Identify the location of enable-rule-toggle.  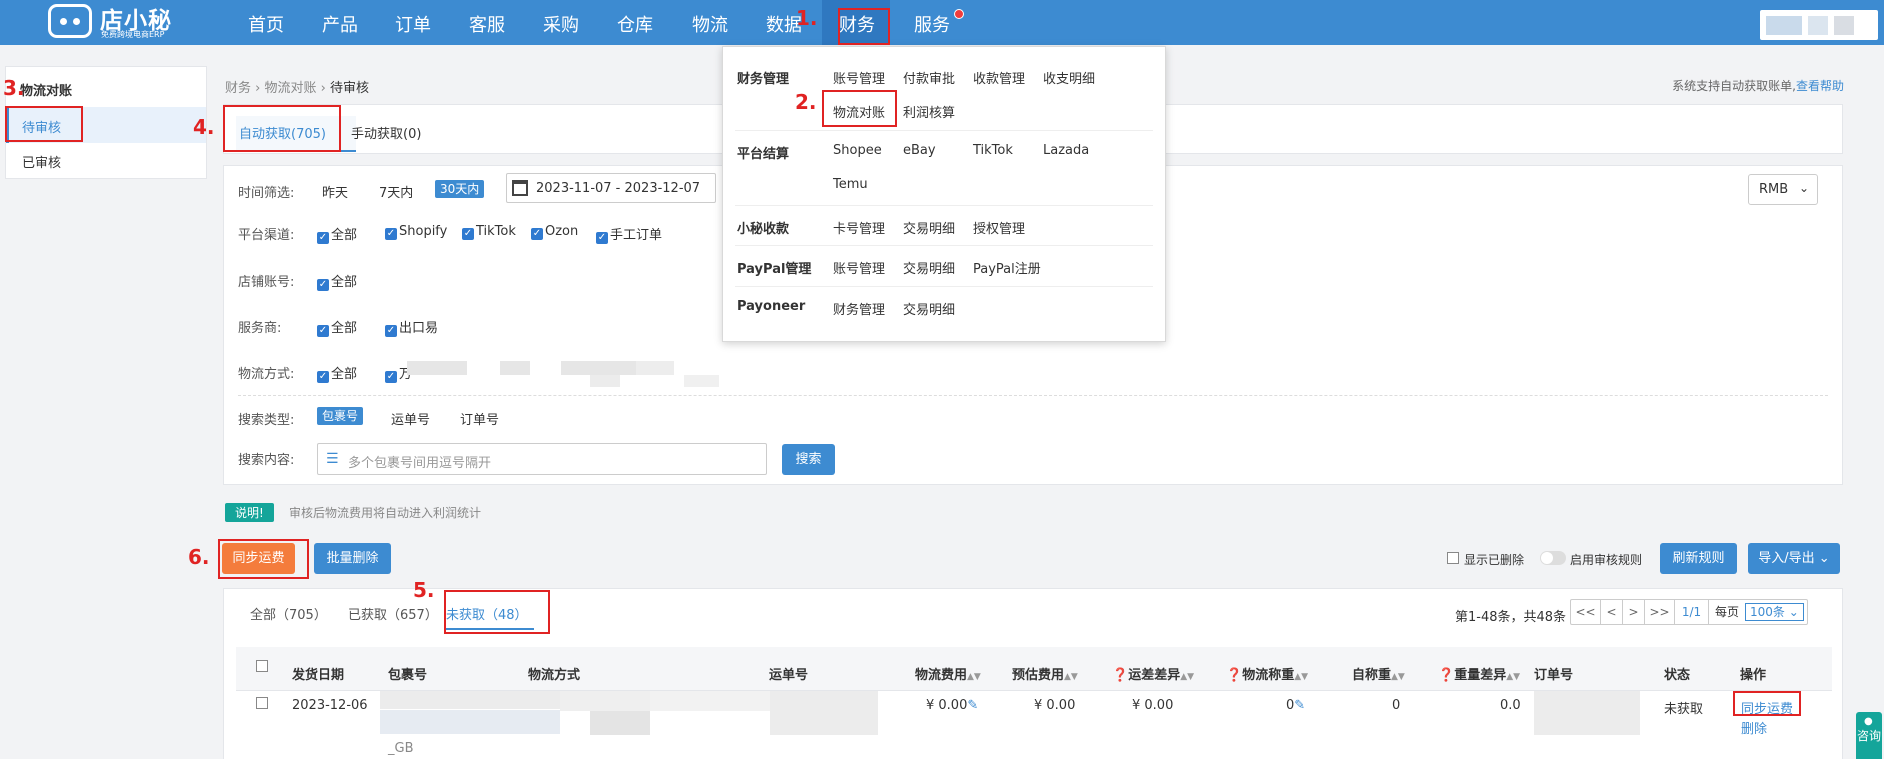
(1553, 558).